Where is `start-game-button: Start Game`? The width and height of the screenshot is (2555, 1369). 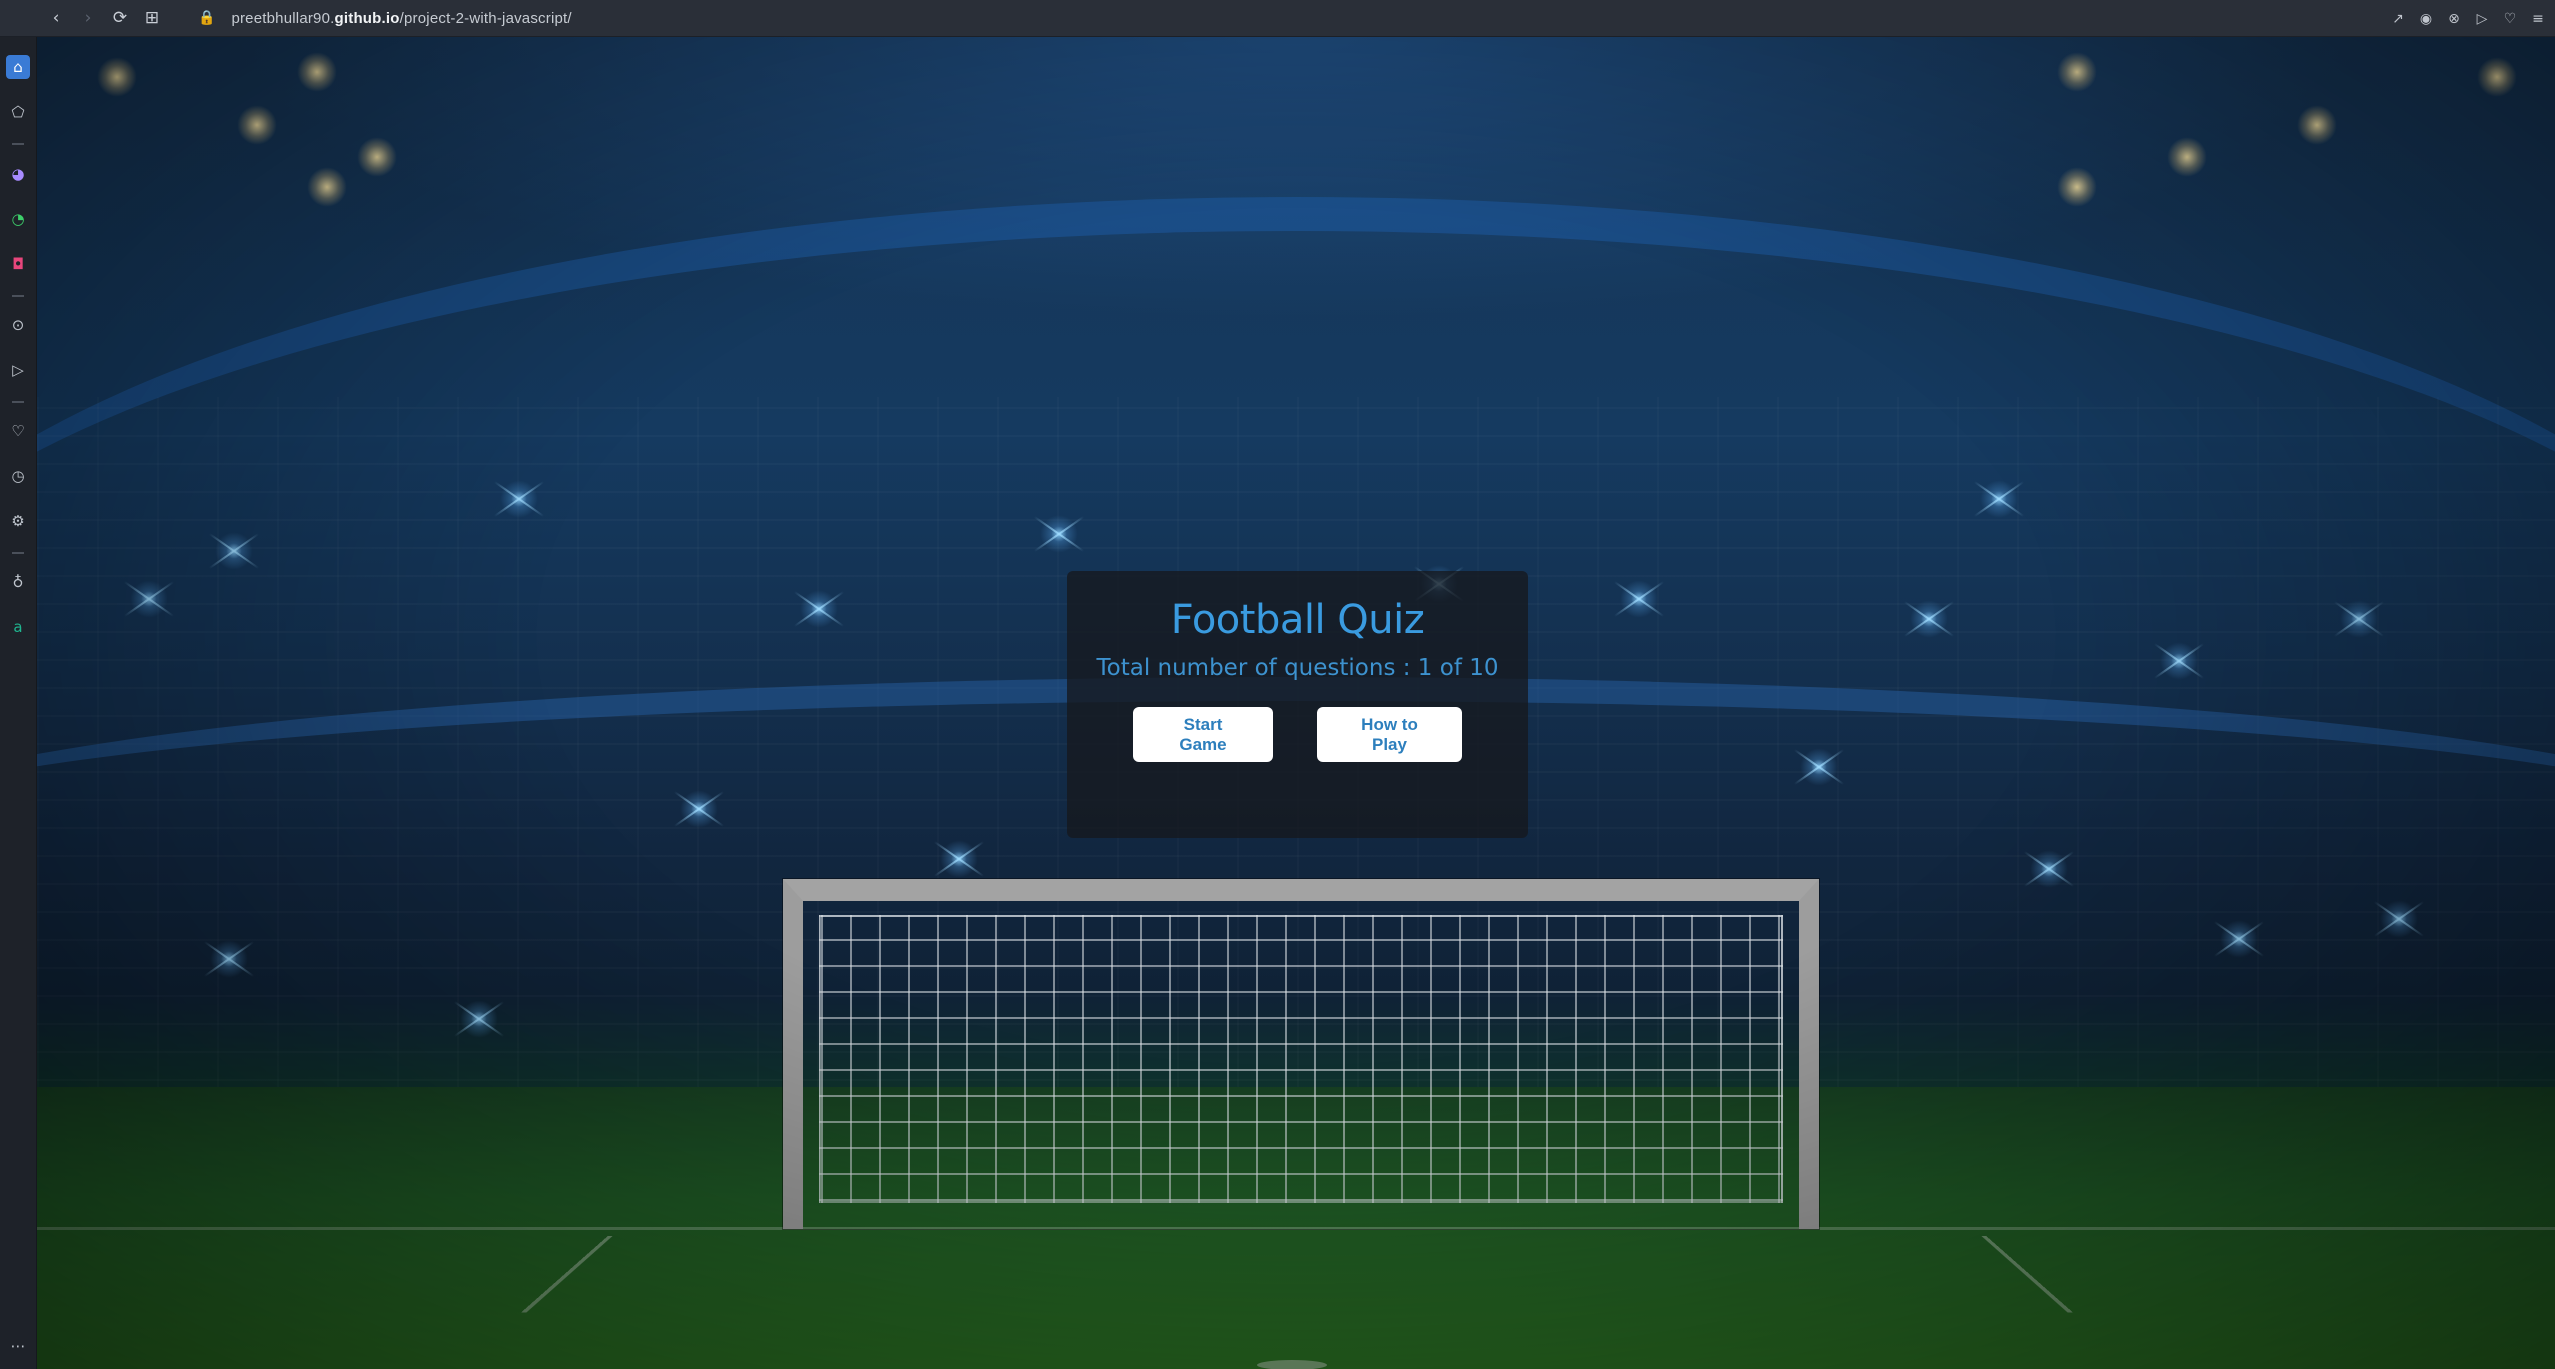 start-game-button: Start Game is located at coordinates (1203, 734).